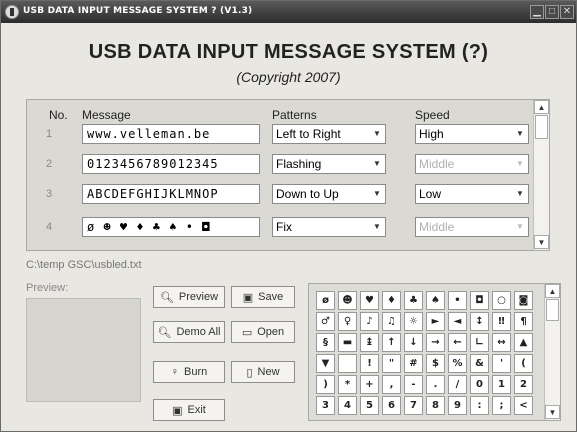 This screenshot has height=432, width=577. Describe the element at coordinates (501, 300) in the screenshot. I see `charmap-cell: ○` at that location.